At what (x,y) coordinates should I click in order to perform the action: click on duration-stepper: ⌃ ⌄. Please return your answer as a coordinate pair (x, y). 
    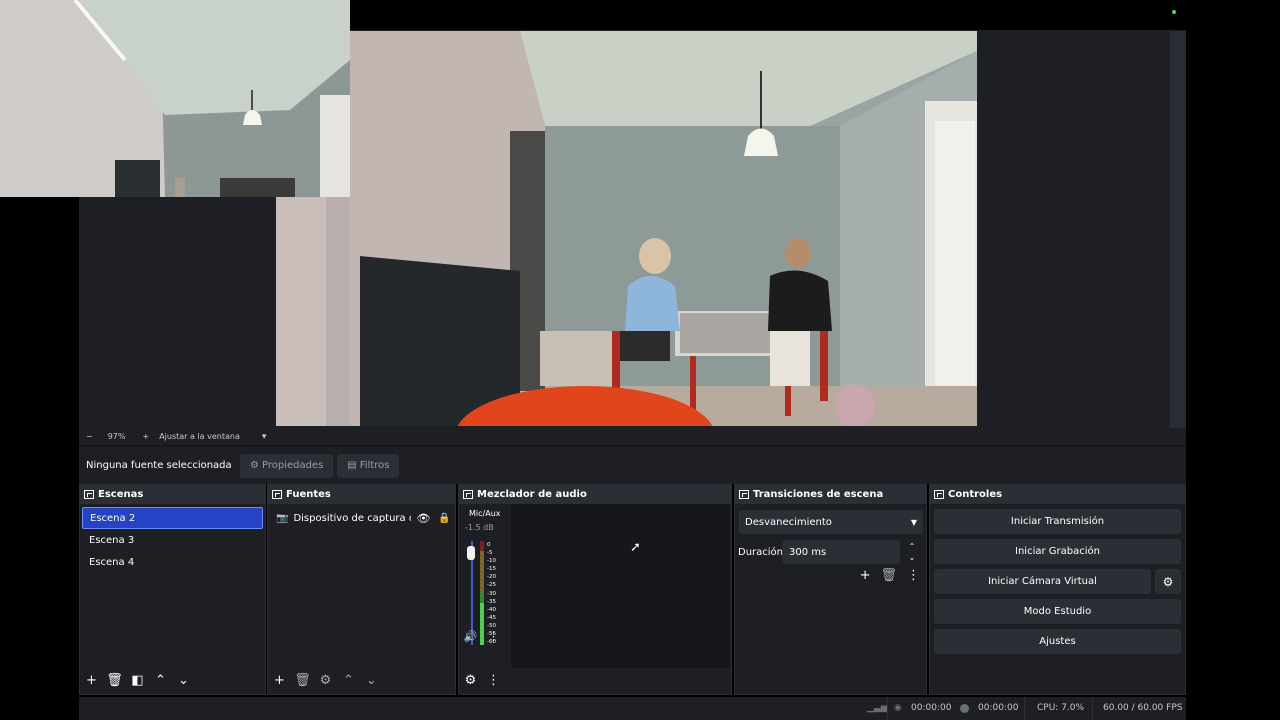
    Looking at the image, I should click on (912, 552).